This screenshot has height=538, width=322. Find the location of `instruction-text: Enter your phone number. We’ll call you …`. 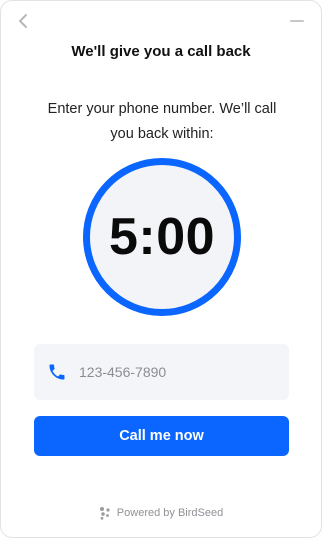

instruction-text: Enter your phone number. We’ll call you … is located at coordinates (162, 121).